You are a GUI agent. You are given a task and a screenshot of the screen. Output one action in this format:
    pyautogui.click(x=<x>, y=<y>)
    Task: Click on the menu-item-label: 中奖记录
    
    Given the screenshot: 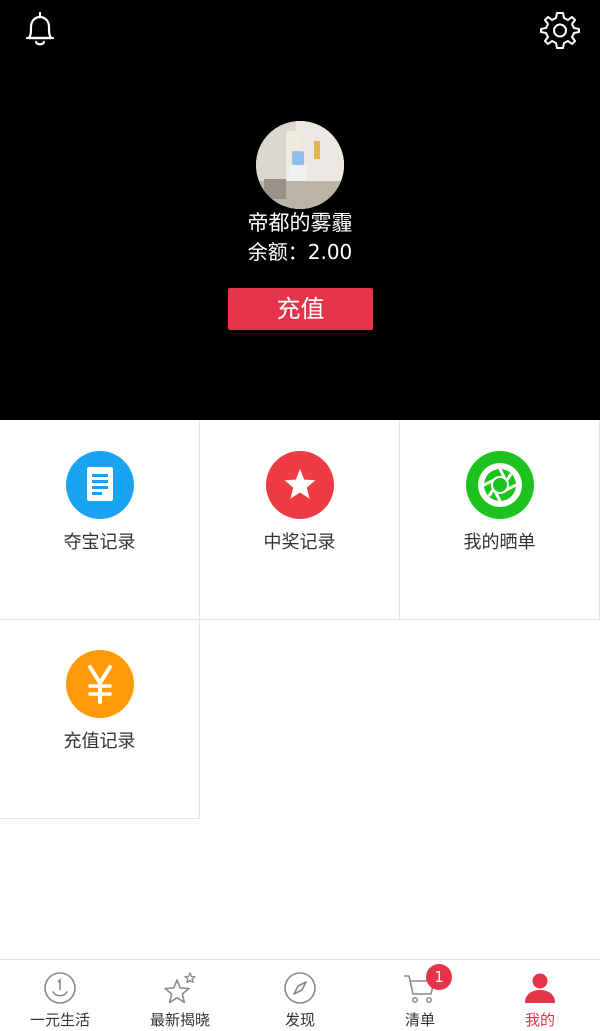 What is the action you would take?
    pyautogui.click(x=299, y=542)
    